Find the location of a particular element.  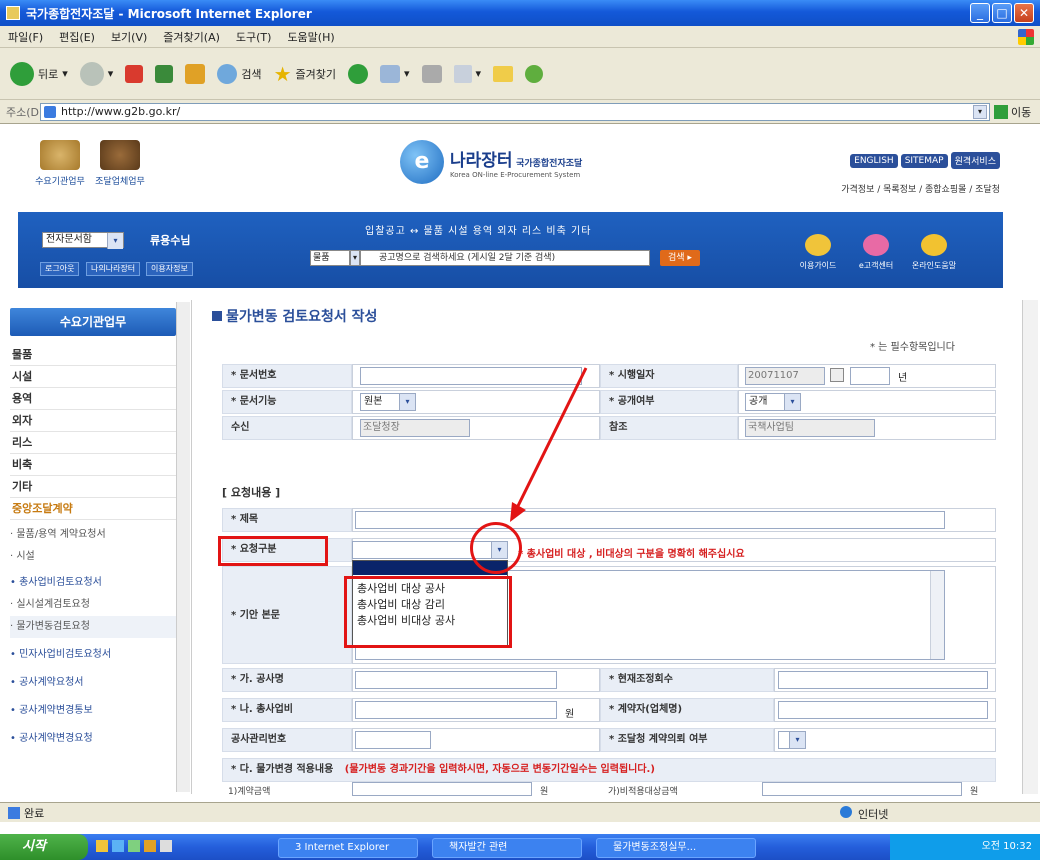

back-arrow-icon is located at coordinates (22, 73).